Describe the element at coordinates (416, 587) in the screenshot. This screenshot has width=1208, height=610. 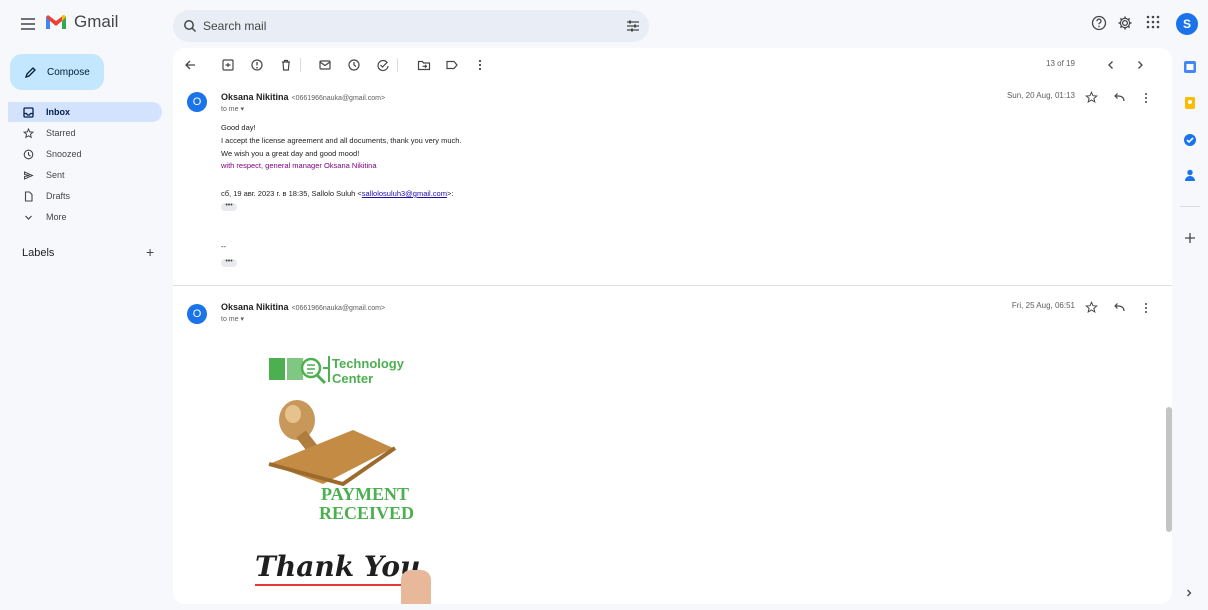
I see `hand-icon` at that location.